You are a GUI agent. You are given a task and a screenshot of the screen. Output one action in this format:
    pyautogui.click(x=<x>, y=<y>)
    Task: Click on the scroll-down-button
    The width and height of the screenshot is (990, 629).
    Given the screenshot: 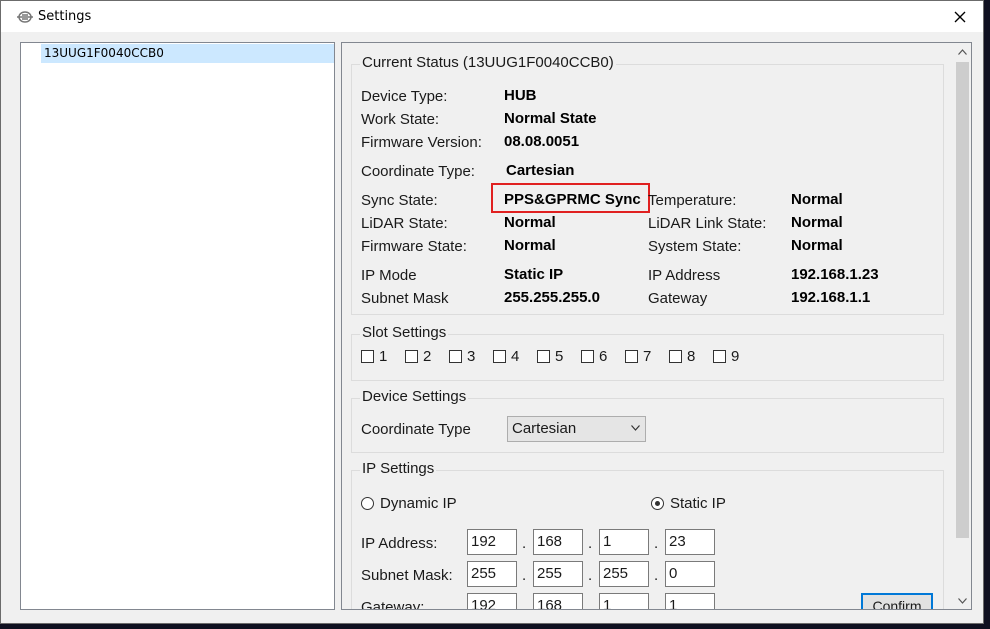 What is the action you would take?
    pyautogui.click(x=962, y=600)
    